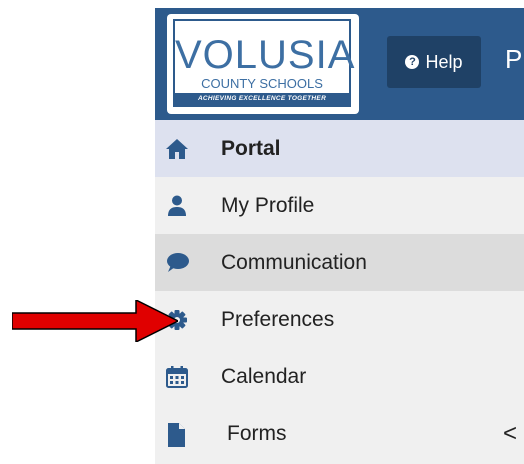 The image size is (524, 464). Describe the element at coordinates (262, 99) in the screenshot. I see `logo-tagline: ACHIEVING EXCELLENCE TOGETHER` at that location.